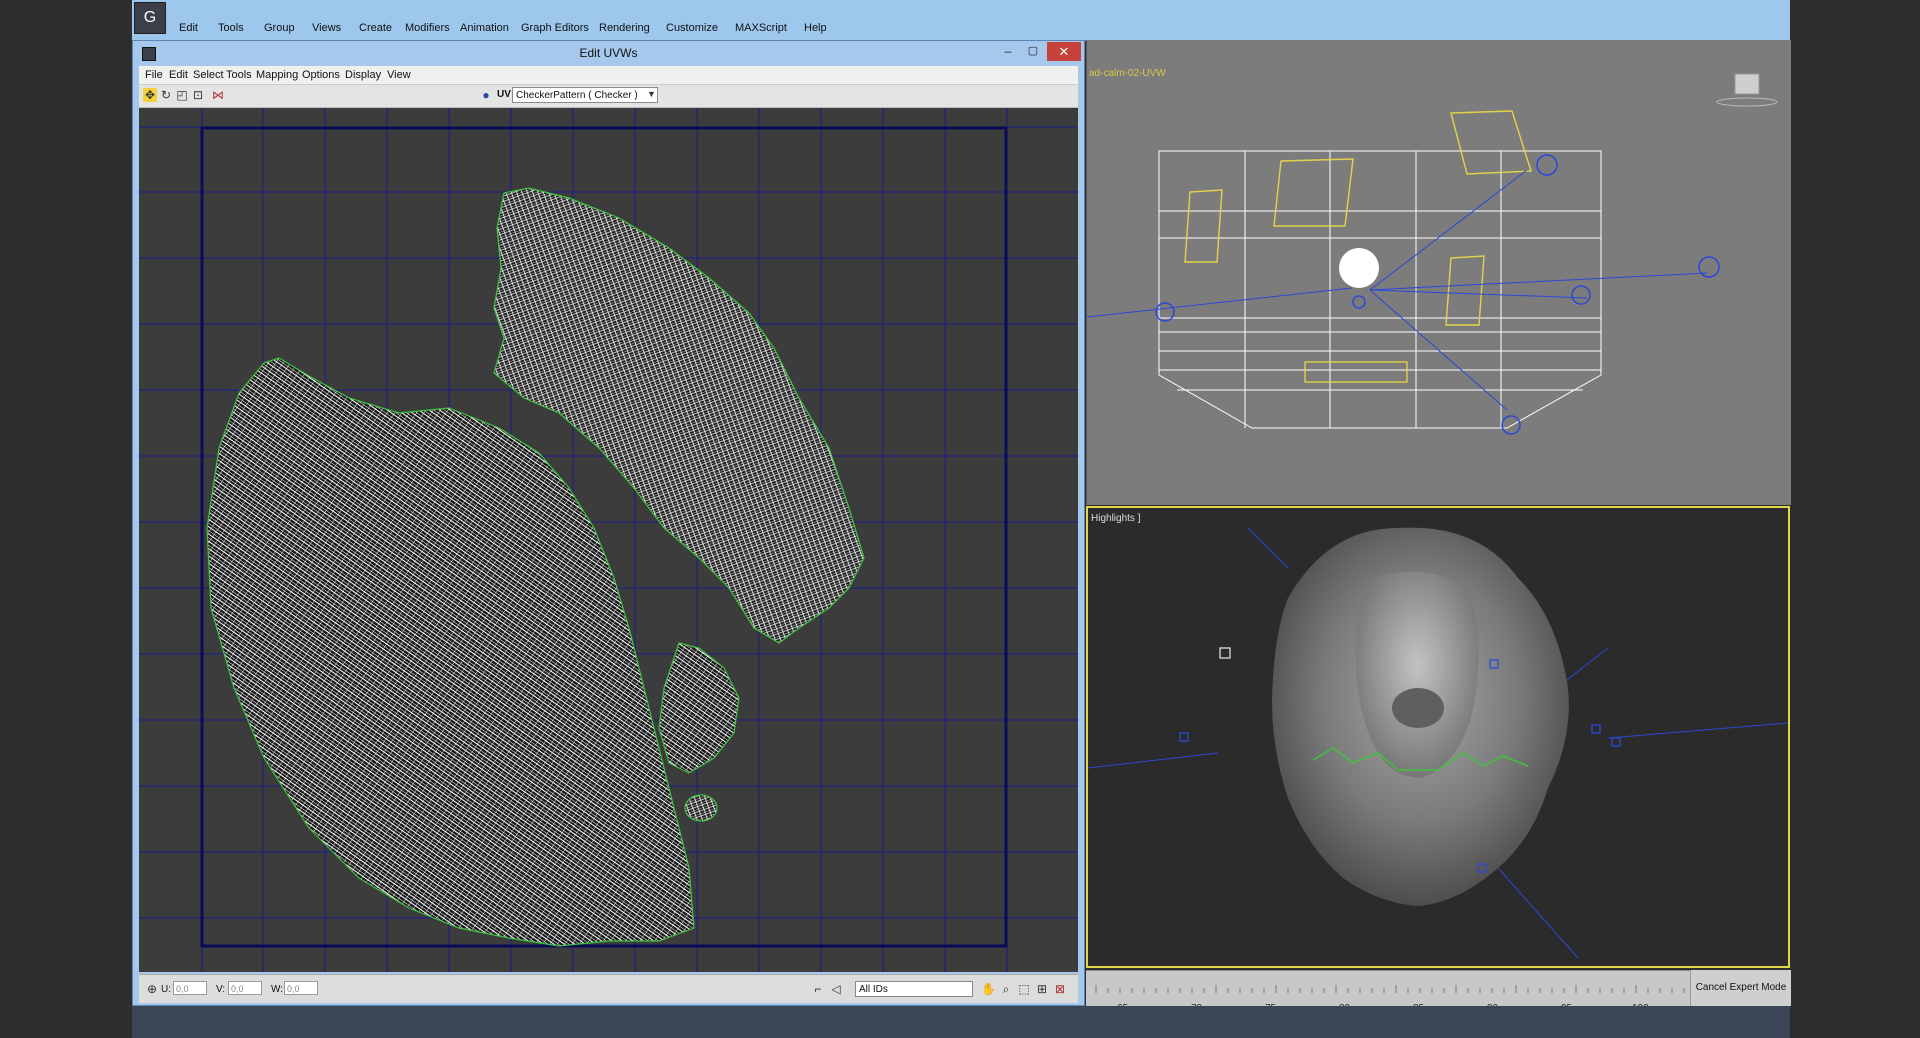  What do you see at coordinates (188, 28) in the screenshot?
I see `menu-edit: Edit` at bounding box center [188, 28].